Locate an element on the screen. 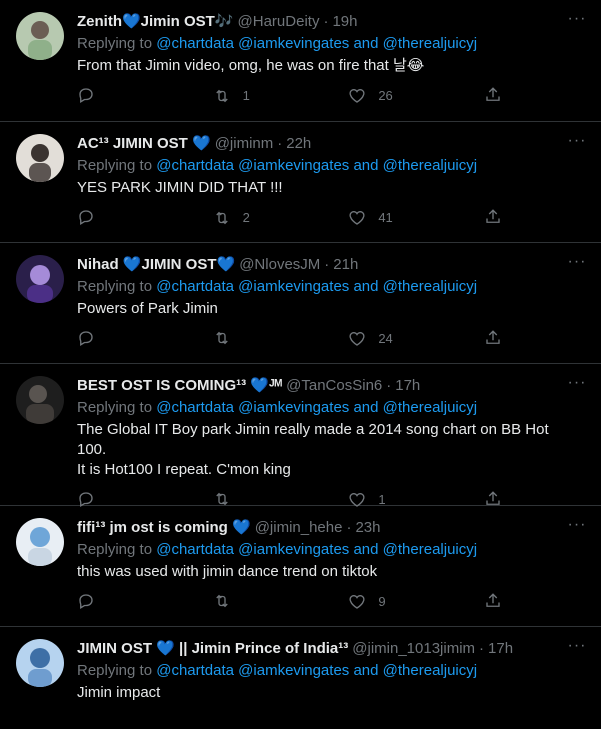 This screenshot has height=729, width=601. like-button: 24 is located at coordinates (393, 339).